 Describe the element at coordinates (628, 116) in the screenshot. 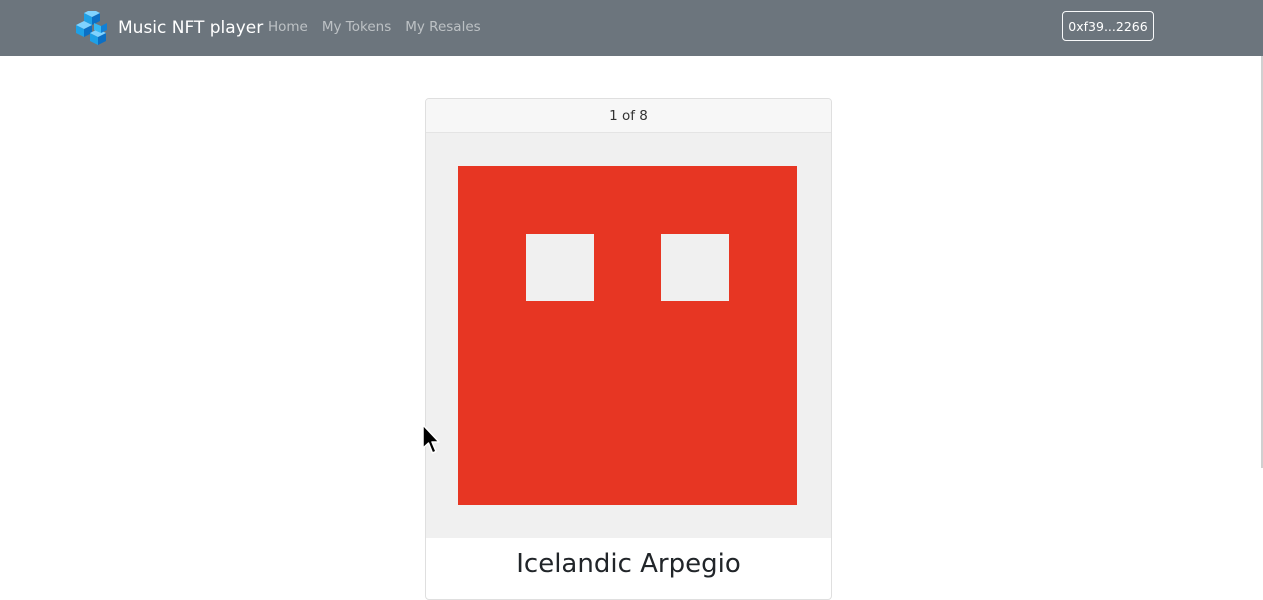

I see `token-counter: 1 of 8` at that location.